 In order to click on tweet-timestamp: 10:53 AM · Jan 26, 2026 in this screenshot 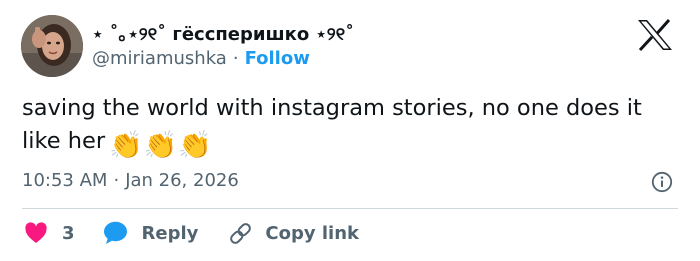, I will do `click(130, 180)`.